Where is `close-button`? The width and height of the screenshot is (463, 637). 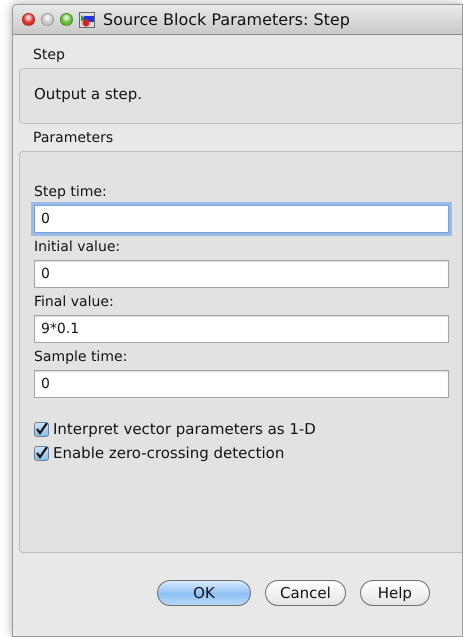
close-button is located at coordinates (28, 19).